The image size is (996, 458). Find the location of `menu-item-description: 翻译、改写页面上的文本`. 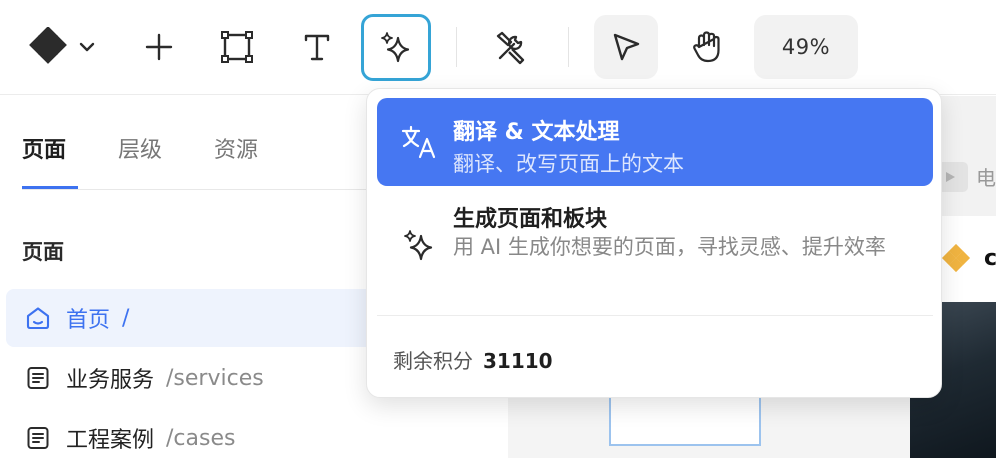

menu-item-description: 翻译、改写页面上的文本 is located at coordinates (568, 164).